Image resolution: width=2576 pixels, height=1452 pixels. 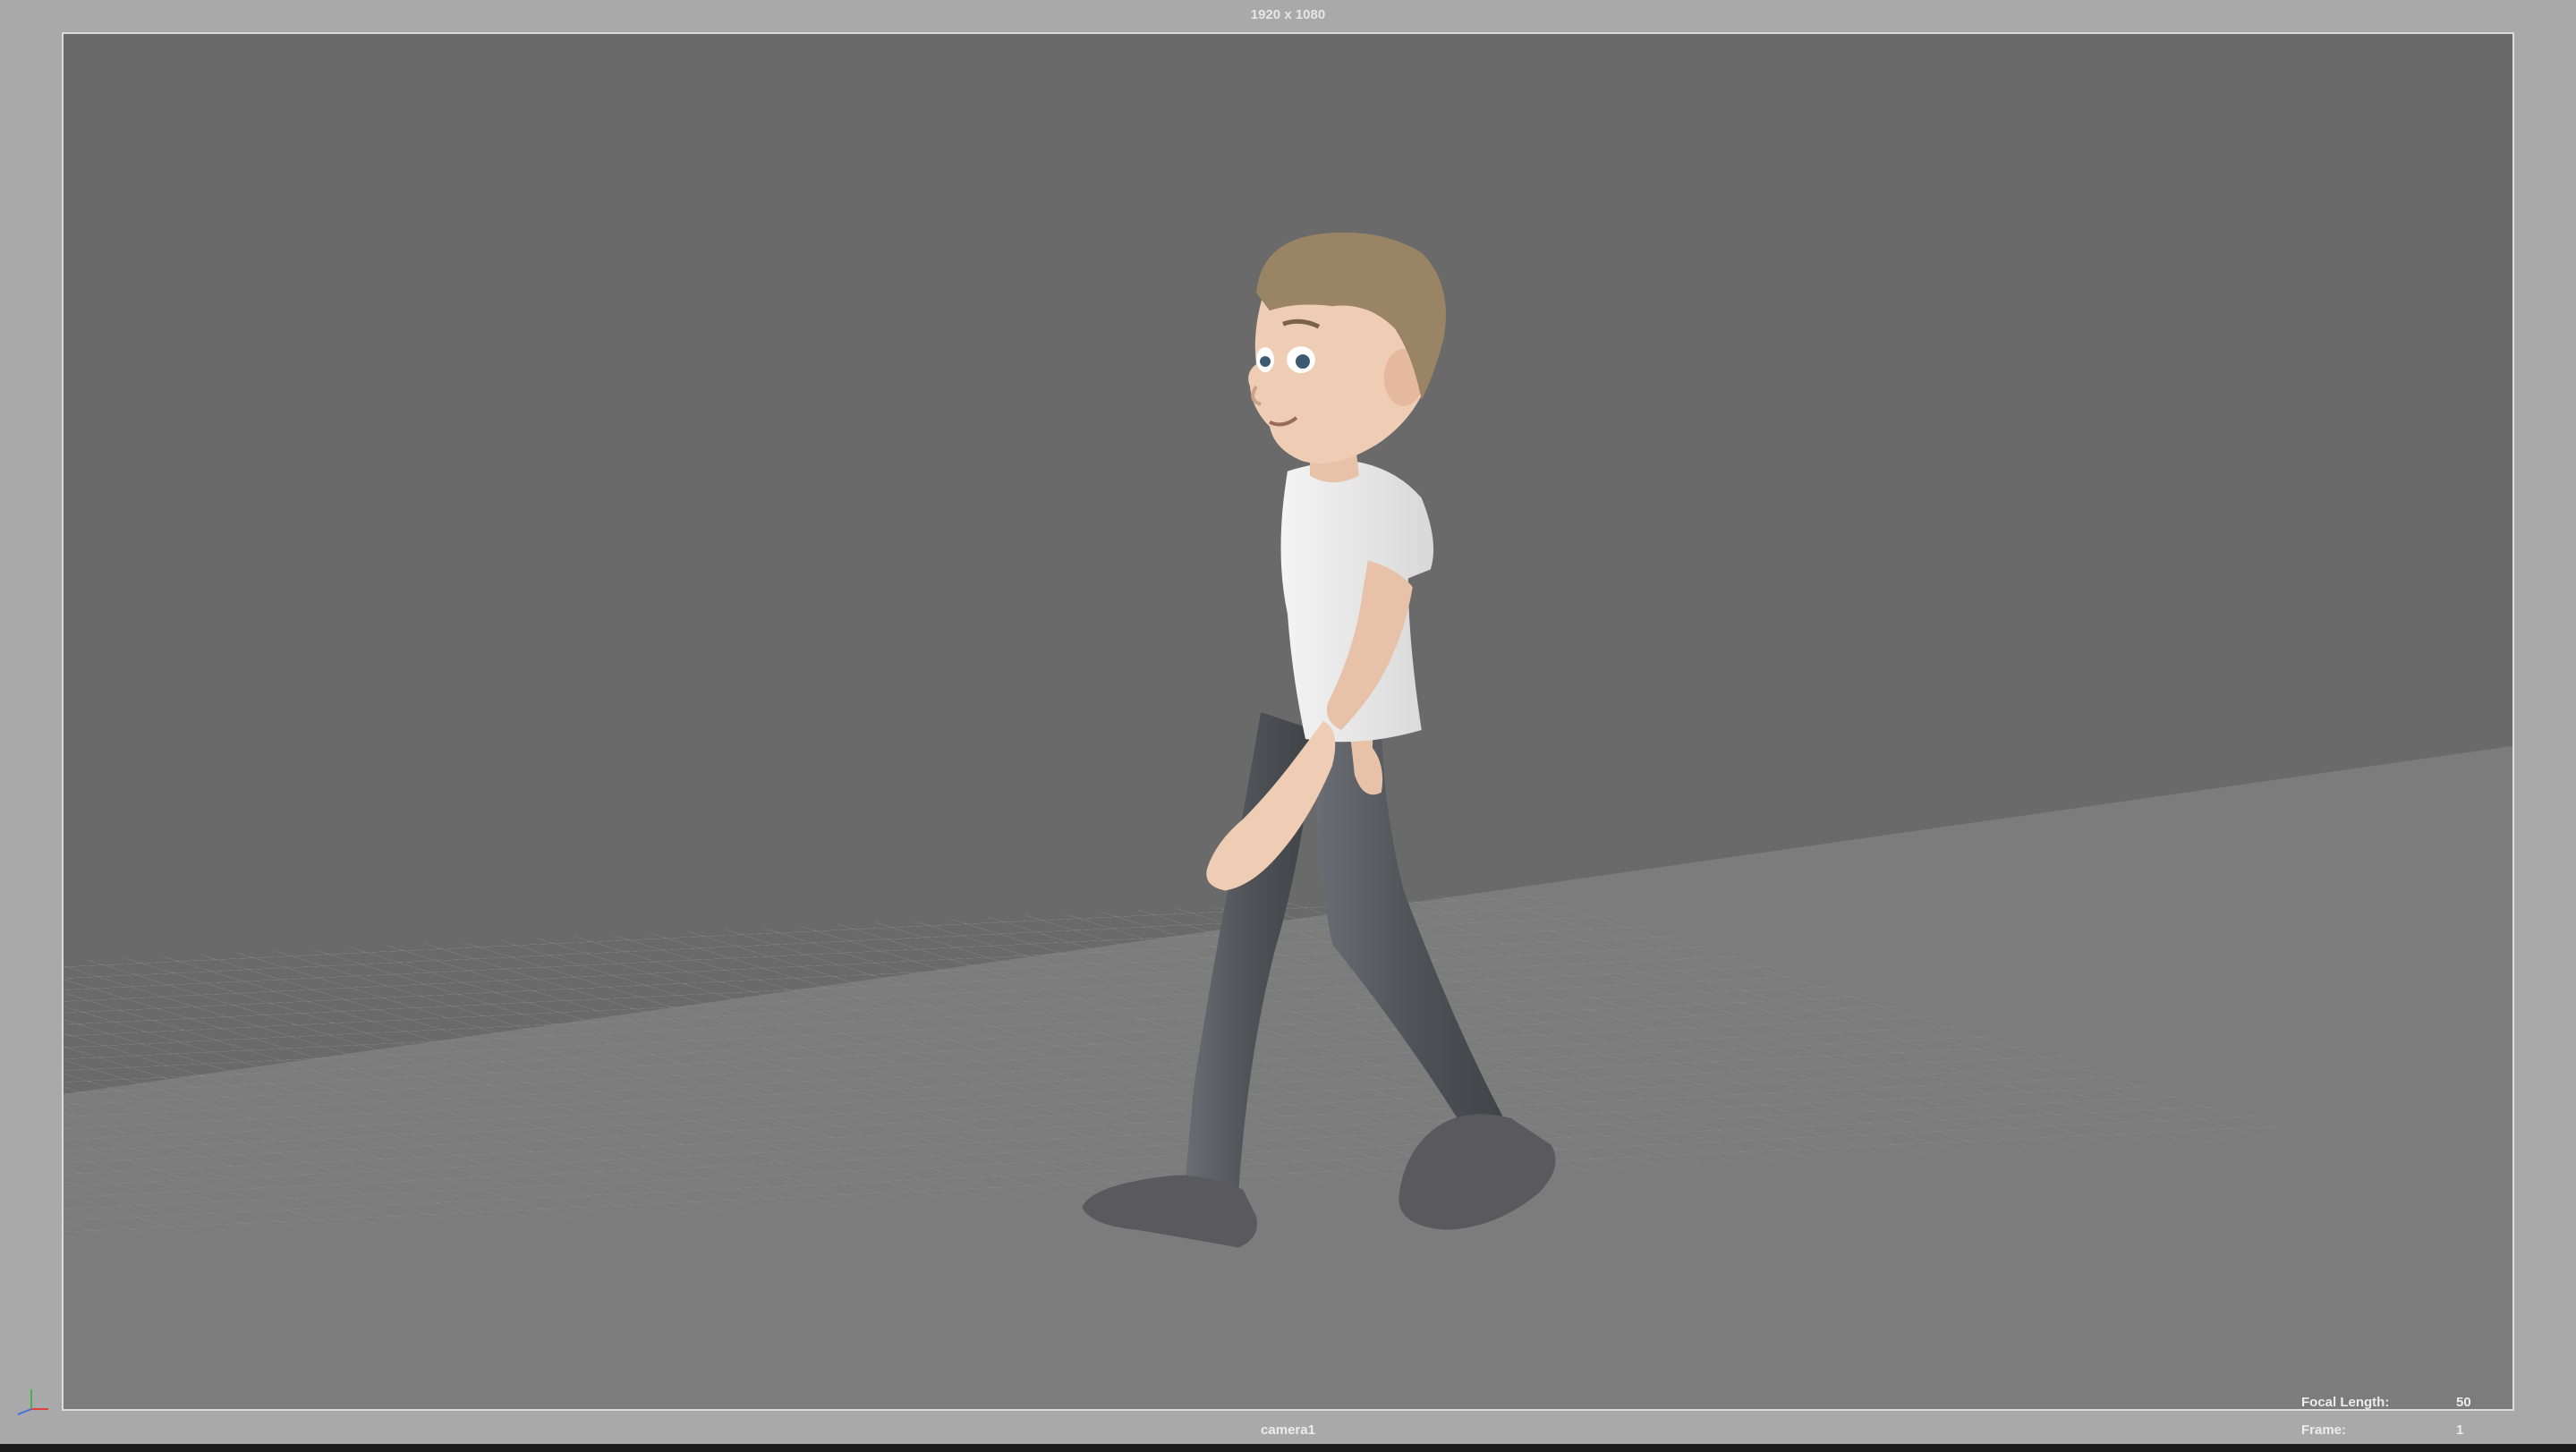 What do you see at coordinates (1288, 1448) in the screenshot?
I see `viewport-bottom-edge` at bounding box center [1288, 1448].